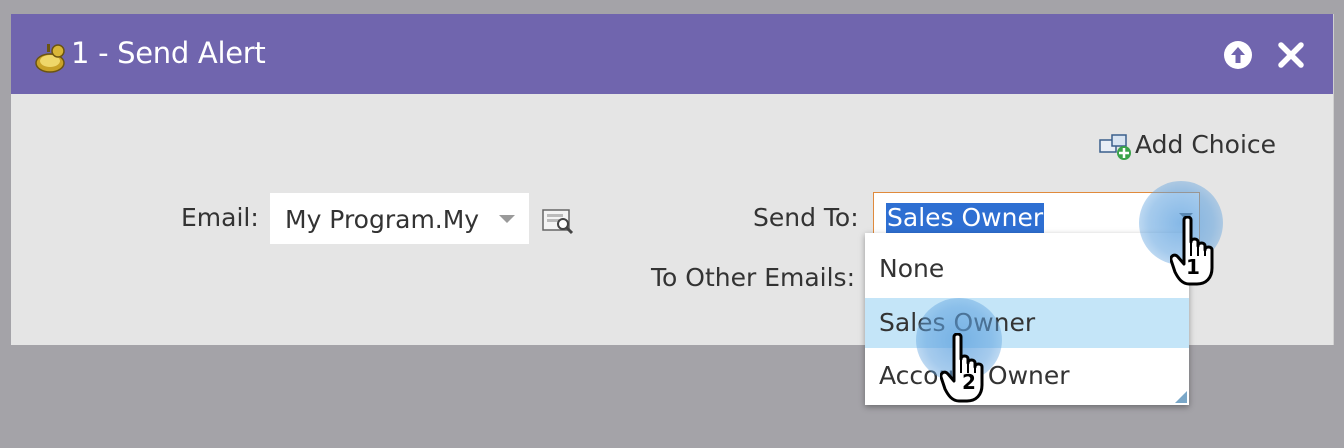 Image resolution: width=1344 pixels, height=448 pixels. I want to click on arrow-up-circle-icon, so click(1238, 55).